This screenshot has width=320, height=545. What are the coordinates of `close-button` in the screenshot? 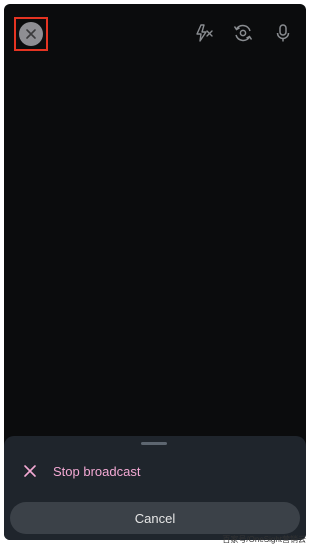 It's located at (31, 34).